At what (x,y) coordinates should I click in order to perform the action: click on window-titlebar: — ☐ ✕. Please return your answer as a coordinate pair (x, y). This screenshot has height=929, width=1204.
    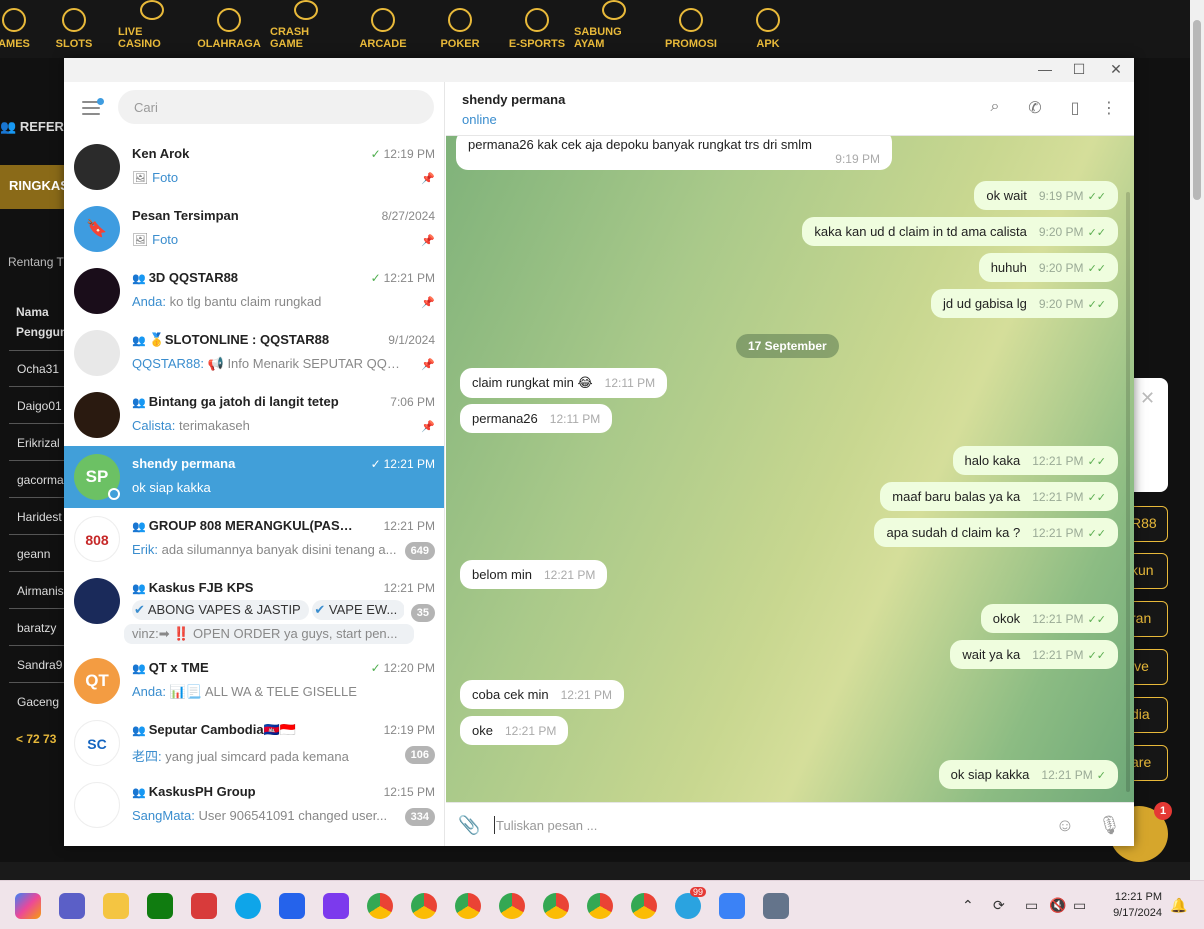
    Looking at the image, I should click on (599, 70).